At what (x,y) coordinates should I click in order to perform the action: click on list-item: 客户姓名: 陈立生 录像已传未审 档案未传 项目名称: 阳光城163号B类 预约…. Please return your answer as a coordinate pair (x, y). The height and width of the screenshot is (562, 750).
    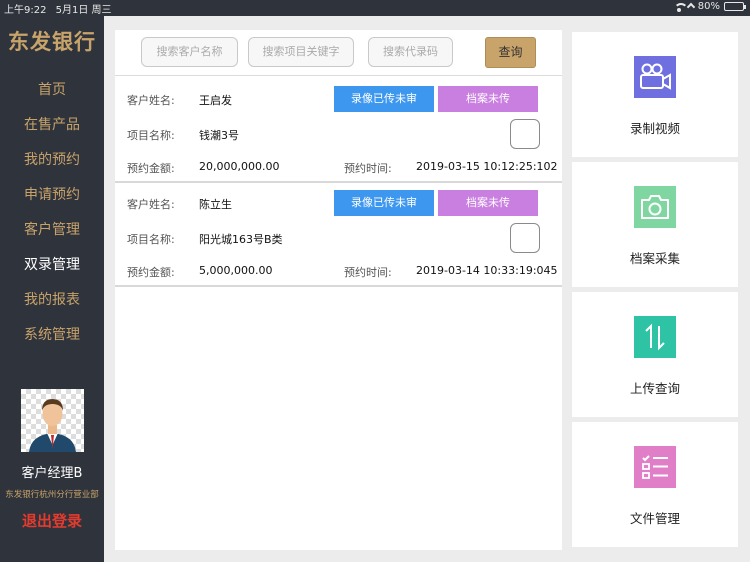
    Looking at the image, I should click on (338, 235).